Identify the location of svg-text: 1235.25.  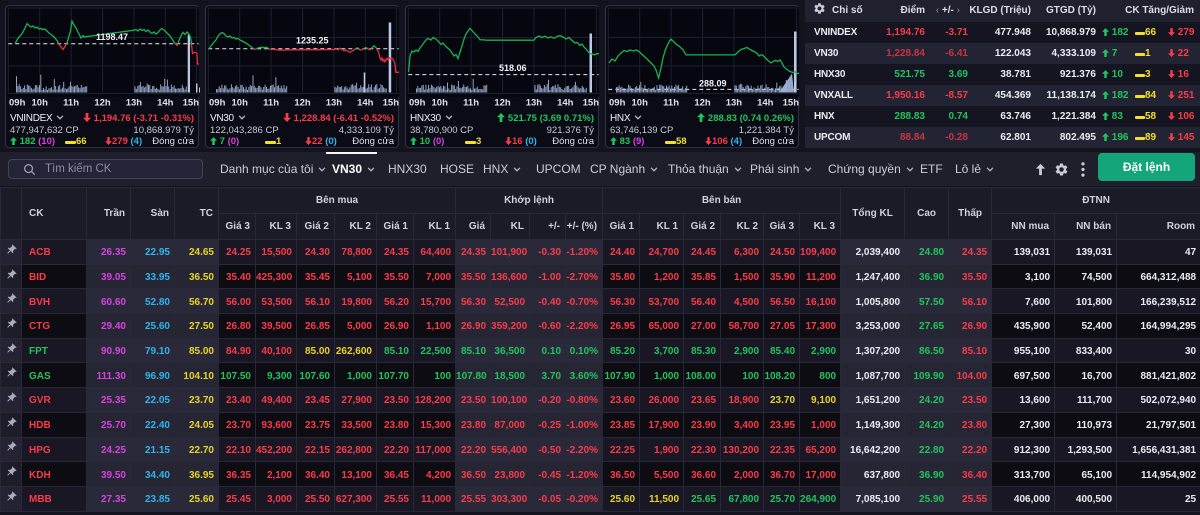
(312, 41).